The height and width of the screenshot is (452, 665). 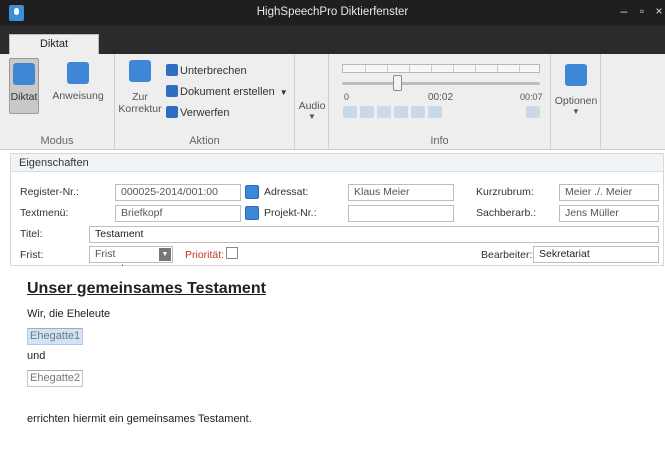 I want to click on tab-diktat: Diktat, so click(x=54, y=44).